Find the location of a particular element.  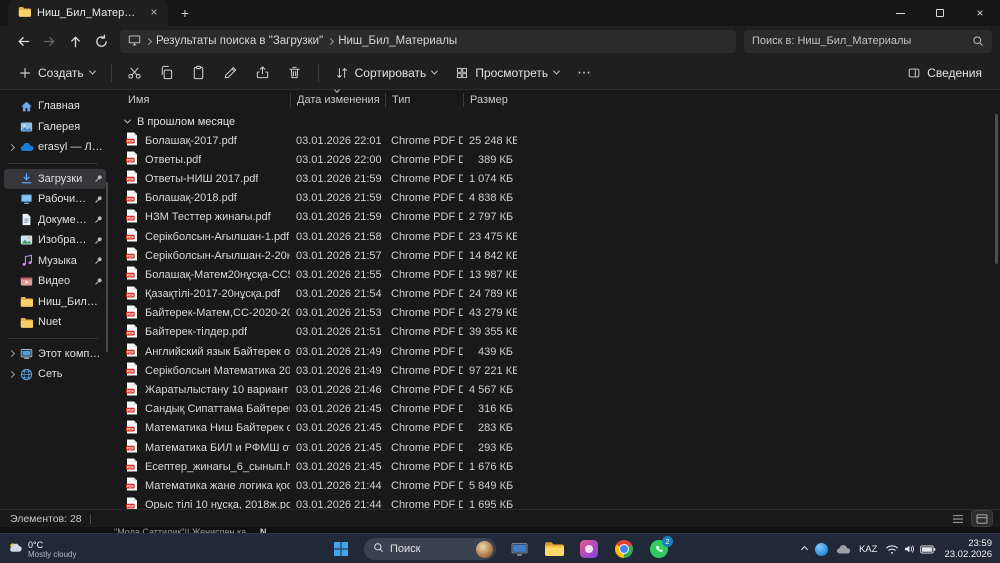

back-button is located at coordinates (23, 41).